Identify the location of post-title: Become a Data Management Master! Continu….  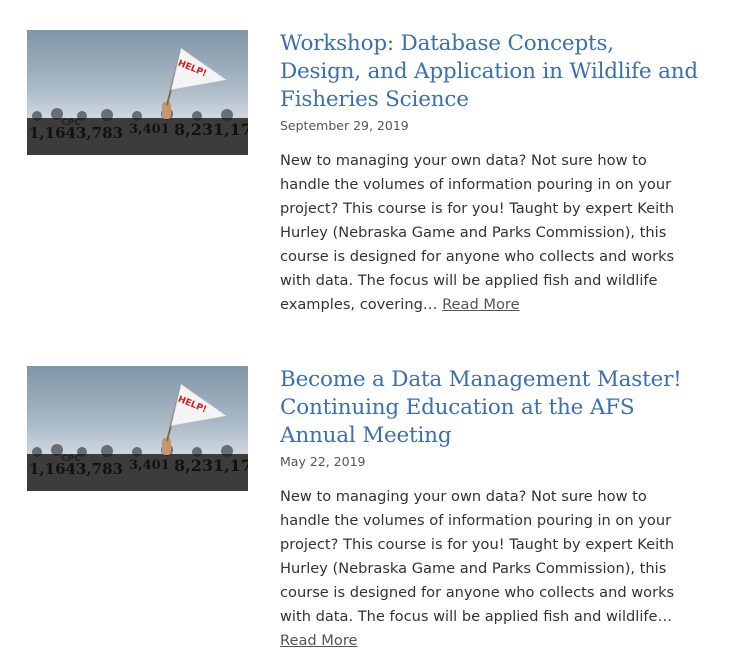
(490, 408).